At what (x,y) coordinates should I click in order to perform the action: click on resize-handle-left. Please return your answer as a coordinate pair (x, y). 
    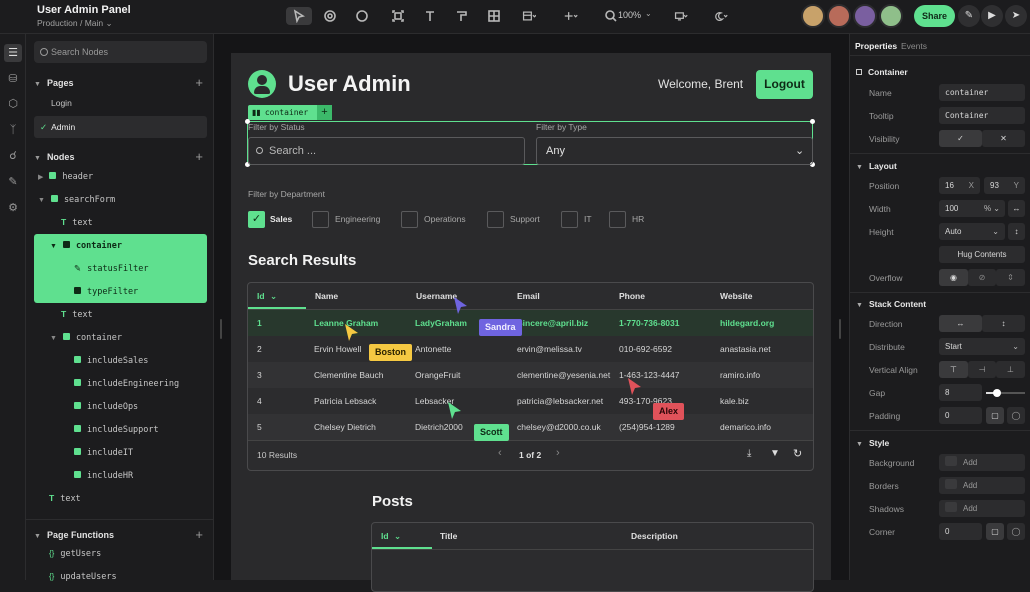
    Looking at the image, I should click on (221, 329).